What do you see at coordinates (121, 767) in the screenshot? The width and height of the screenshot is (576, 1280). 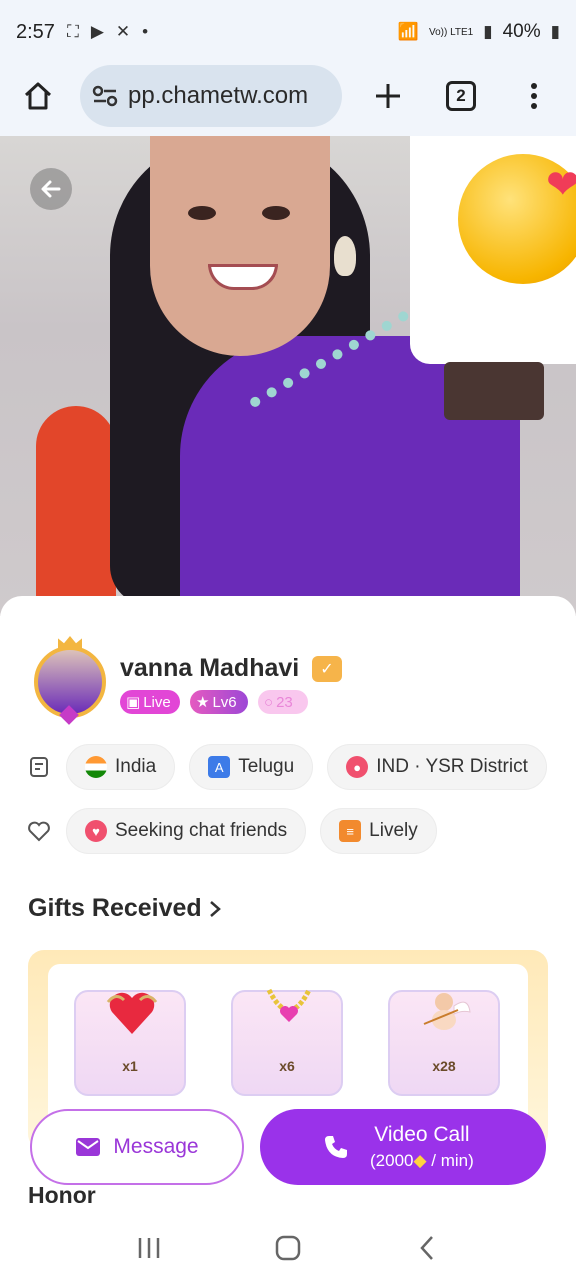 I see `country-chip: India` at bounding box center [121, 767].